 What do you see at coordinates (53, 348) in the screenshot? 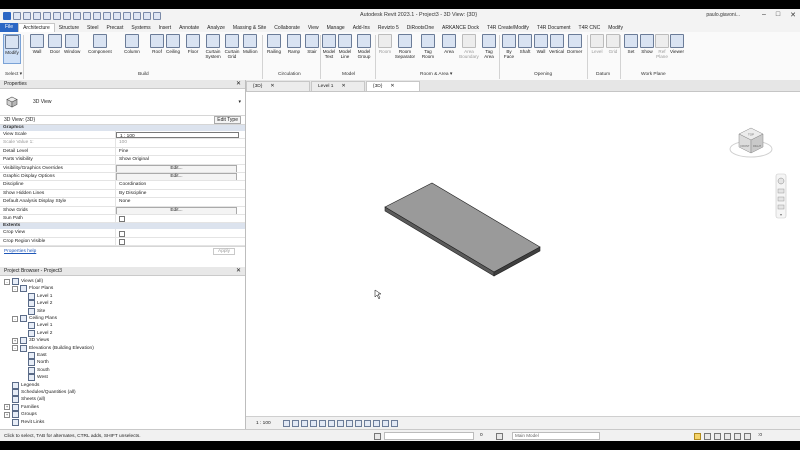
I see `tree-item: - Elevations (Building Elevation)` at bounding box center [53, 348].